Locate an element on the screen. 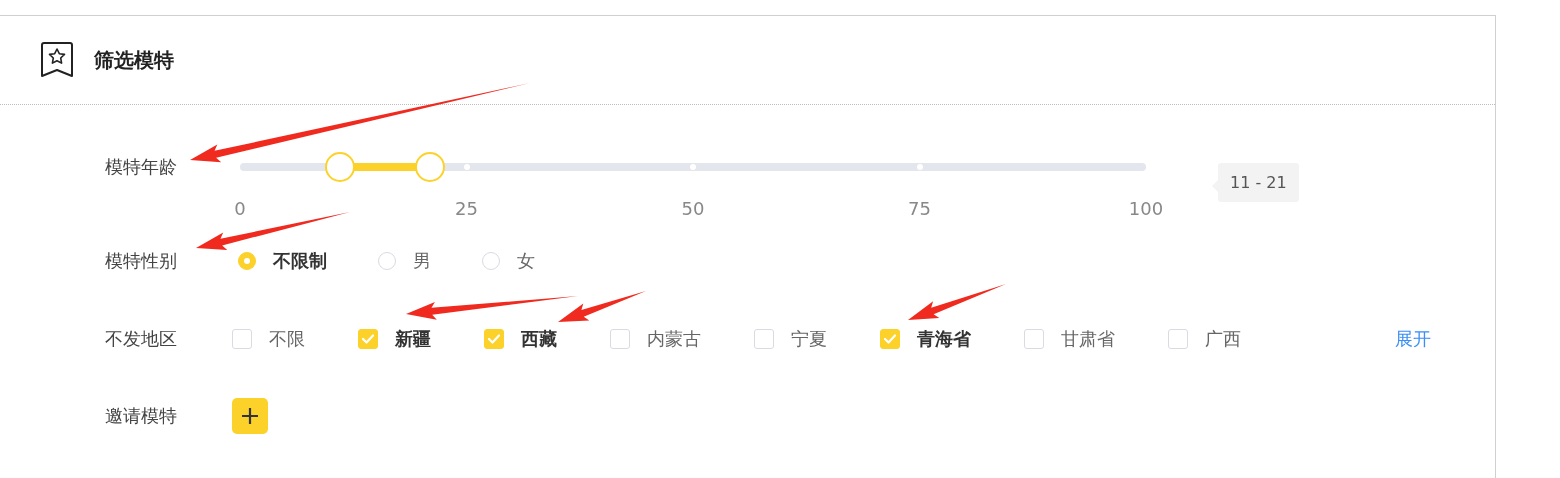 The image size is (1560, 478). plus-icon is located at coordinates (250, 416).